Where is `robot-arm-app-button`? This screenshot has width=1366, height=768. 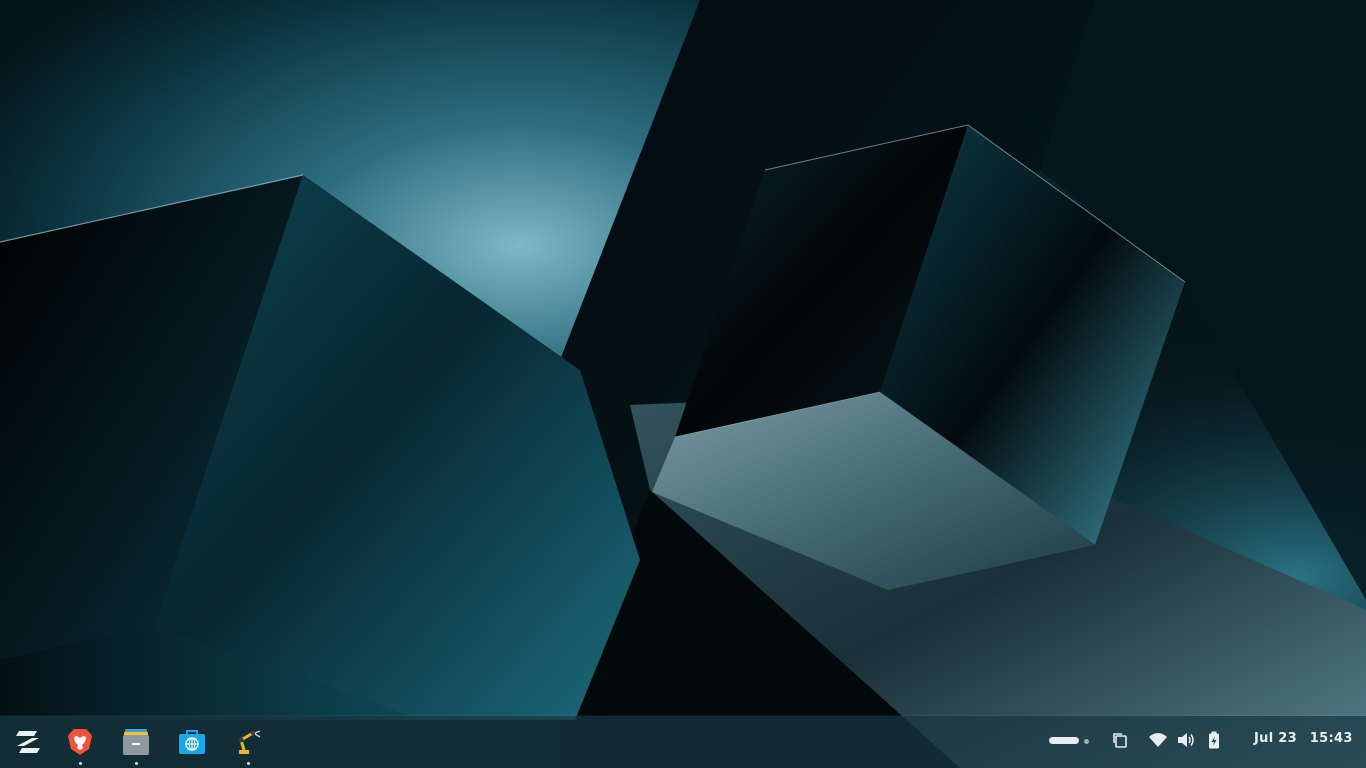
robot-arm-app-button is located at coordinates (248, 743).